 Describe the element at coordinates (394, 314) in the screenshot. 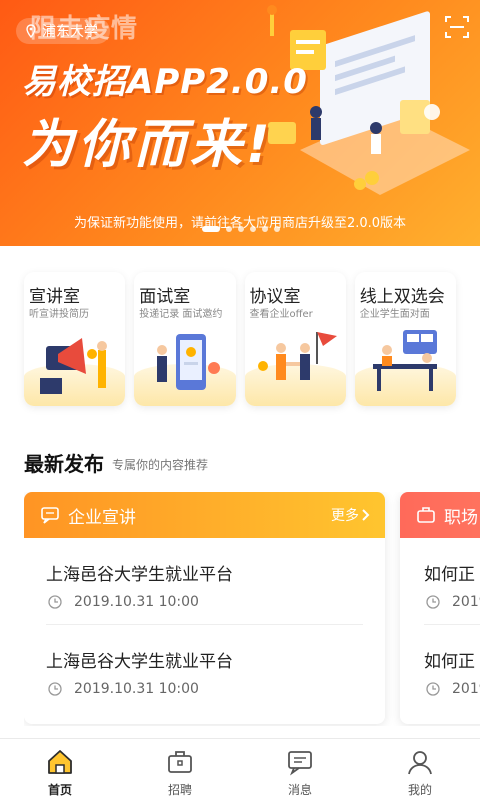

I see `feature-subtitle: 企业学生面对面` at that location.